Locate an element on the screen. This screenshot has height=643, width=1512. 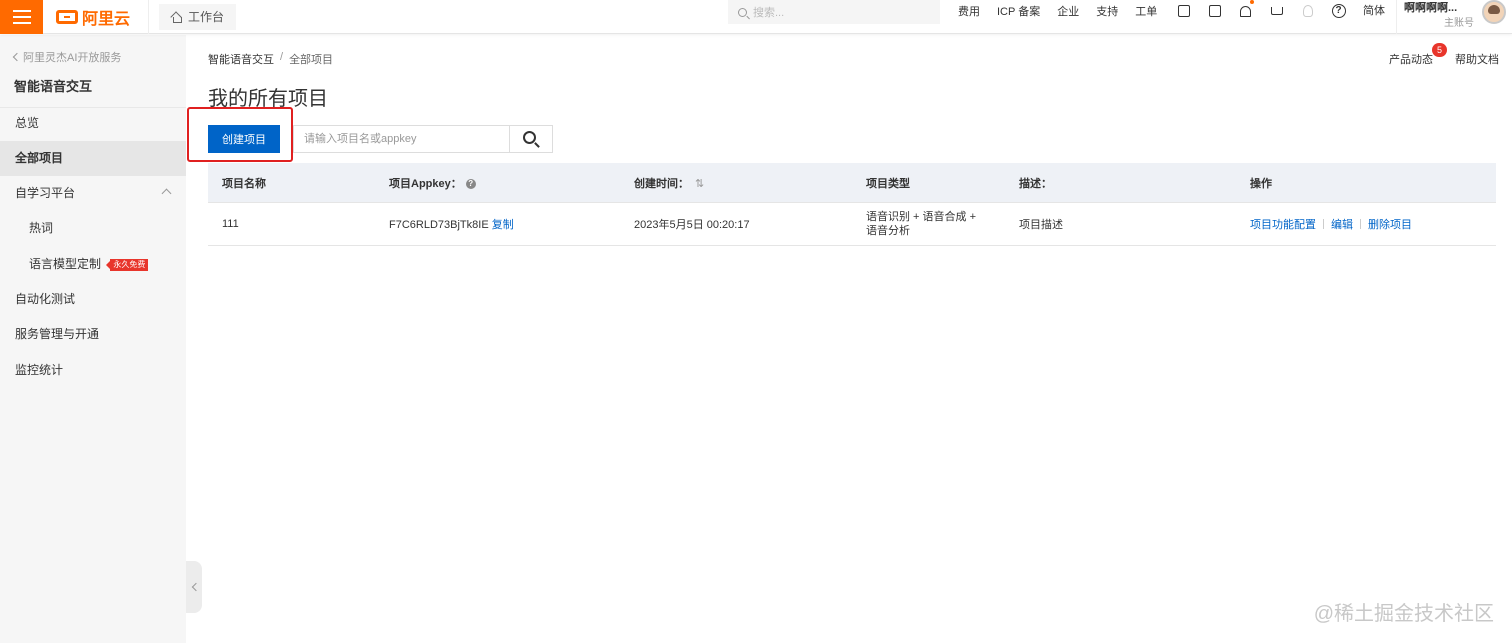
configure-project-link: 项目功能配置 is located at coordinates (1283, 224).